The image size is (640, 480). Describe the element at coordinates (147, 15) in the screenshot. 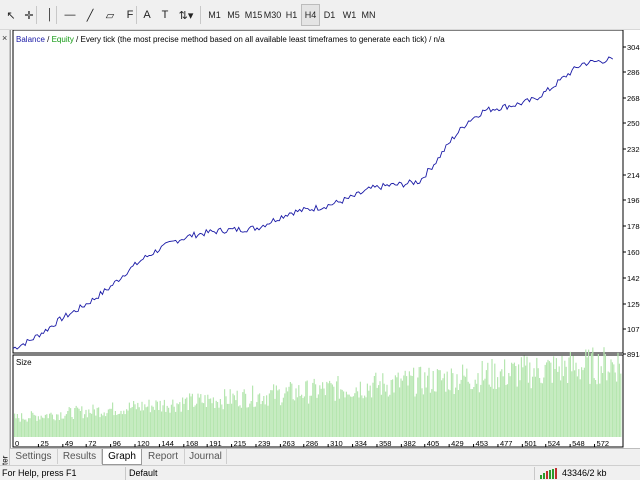

I see `text-icon: A` at that location.